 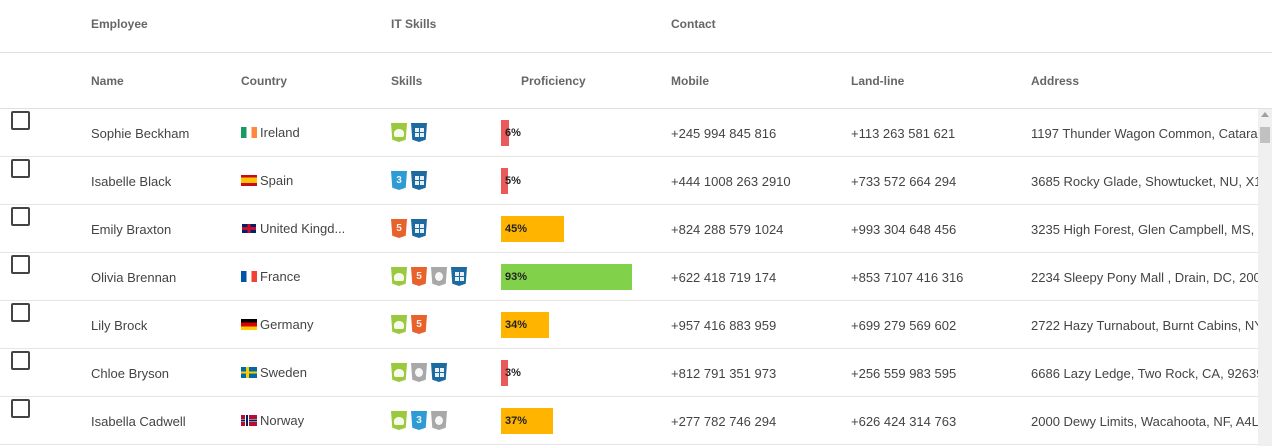 What do you see at coordinates (311, 372) in the screenshot?
I see `employee-country: Sweden` at bounding box center [311, 372].